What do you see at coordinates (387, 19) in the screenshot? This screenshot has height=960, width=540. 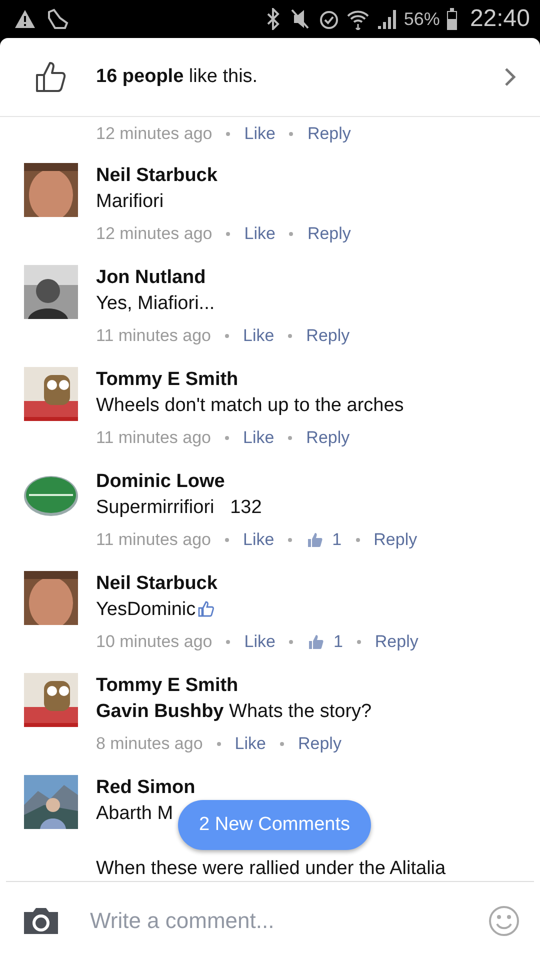 I see `signal-icon` at bounding box center [387, 19].